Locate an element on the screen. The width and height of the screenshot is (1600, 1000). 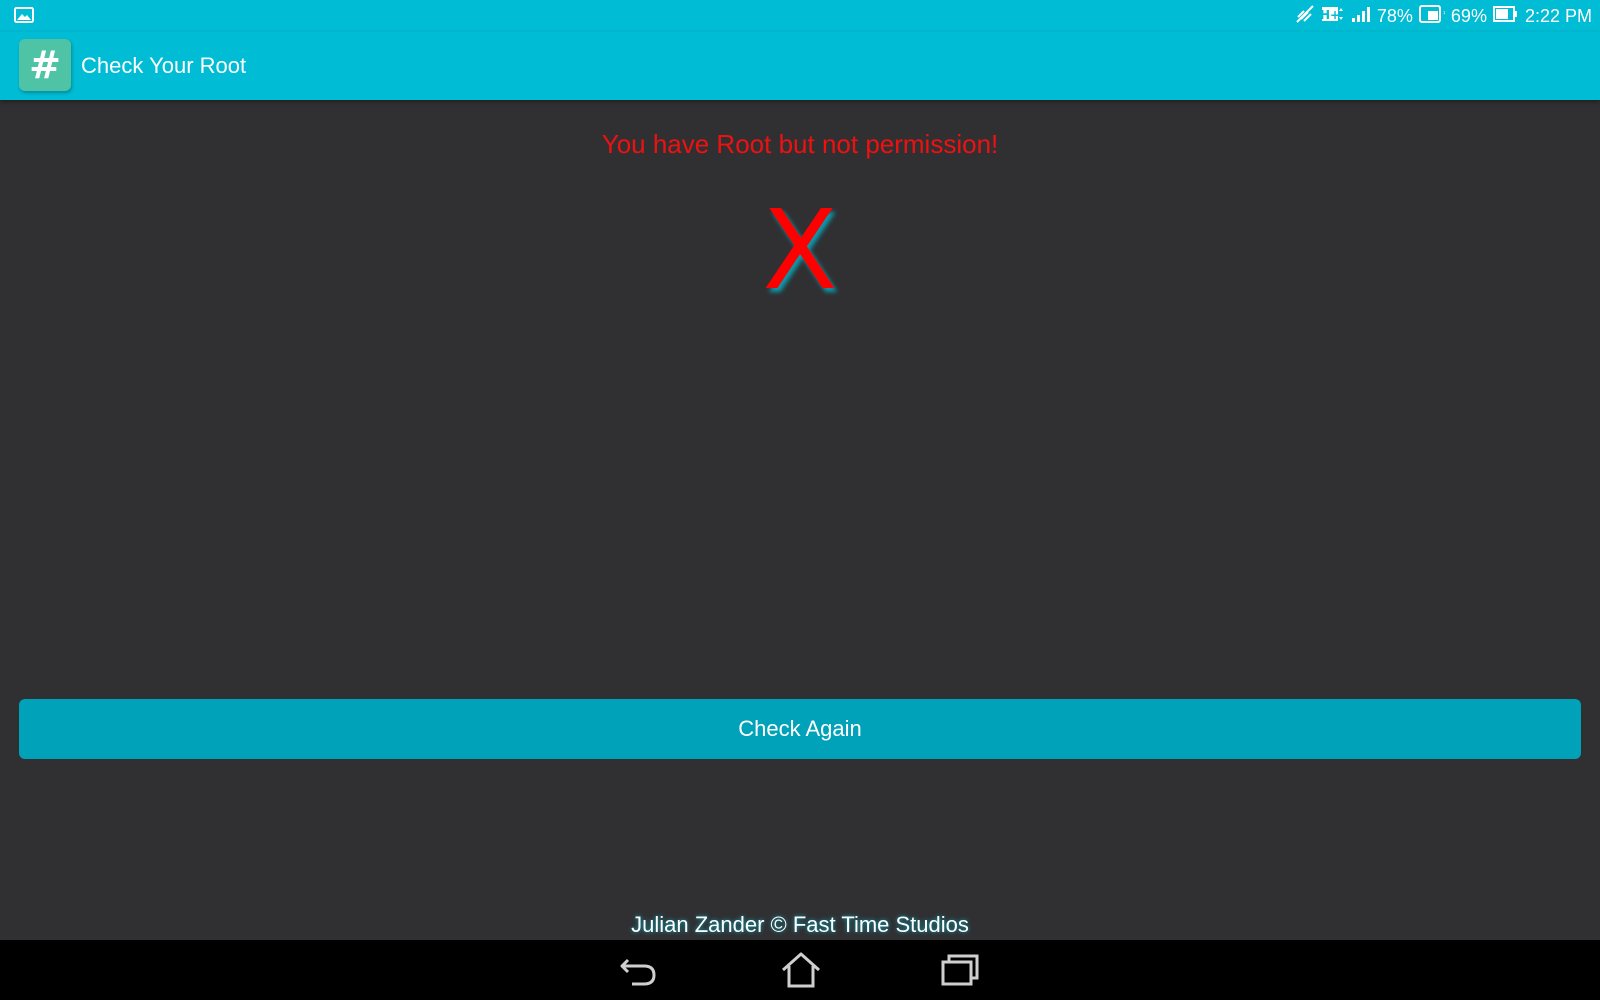
result-x-mark: X is located at coordinates (800, 250).